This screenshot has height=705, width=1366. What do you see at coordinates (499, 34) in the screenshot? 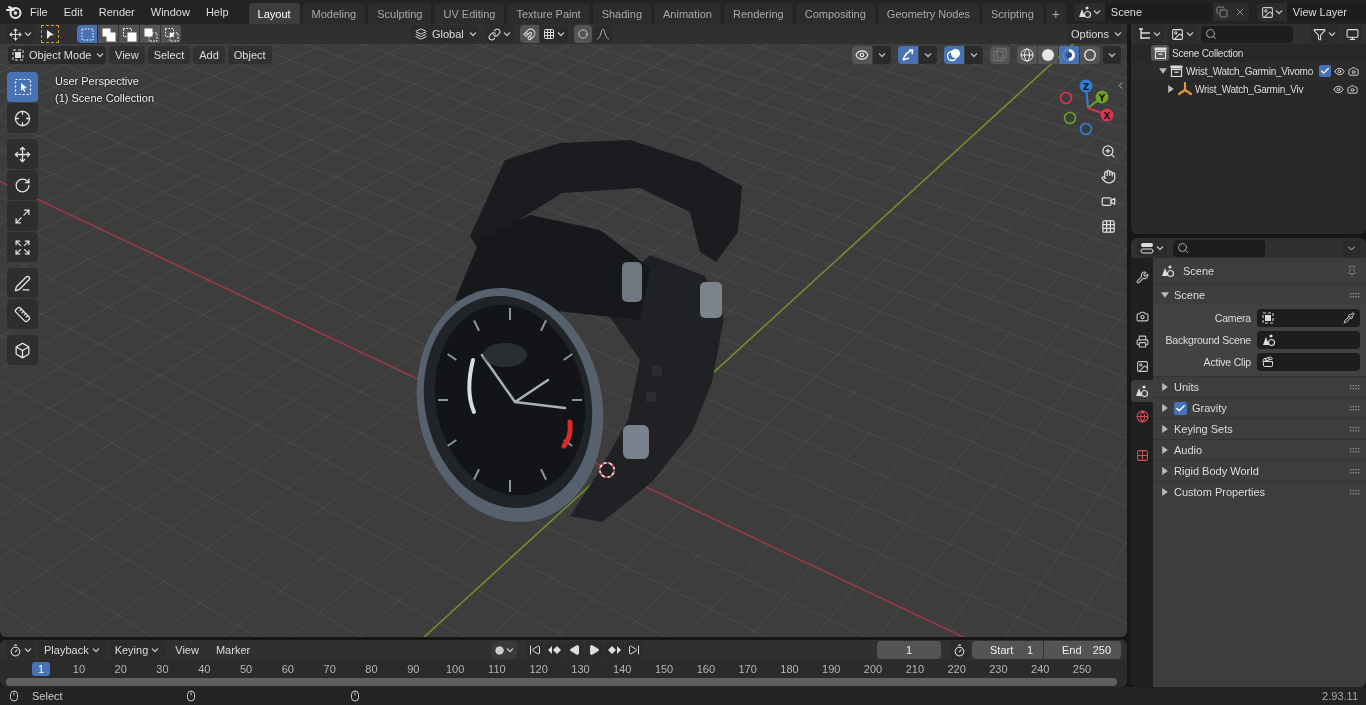
I see `pivot-dropdown` at bounding box center [499, 34].